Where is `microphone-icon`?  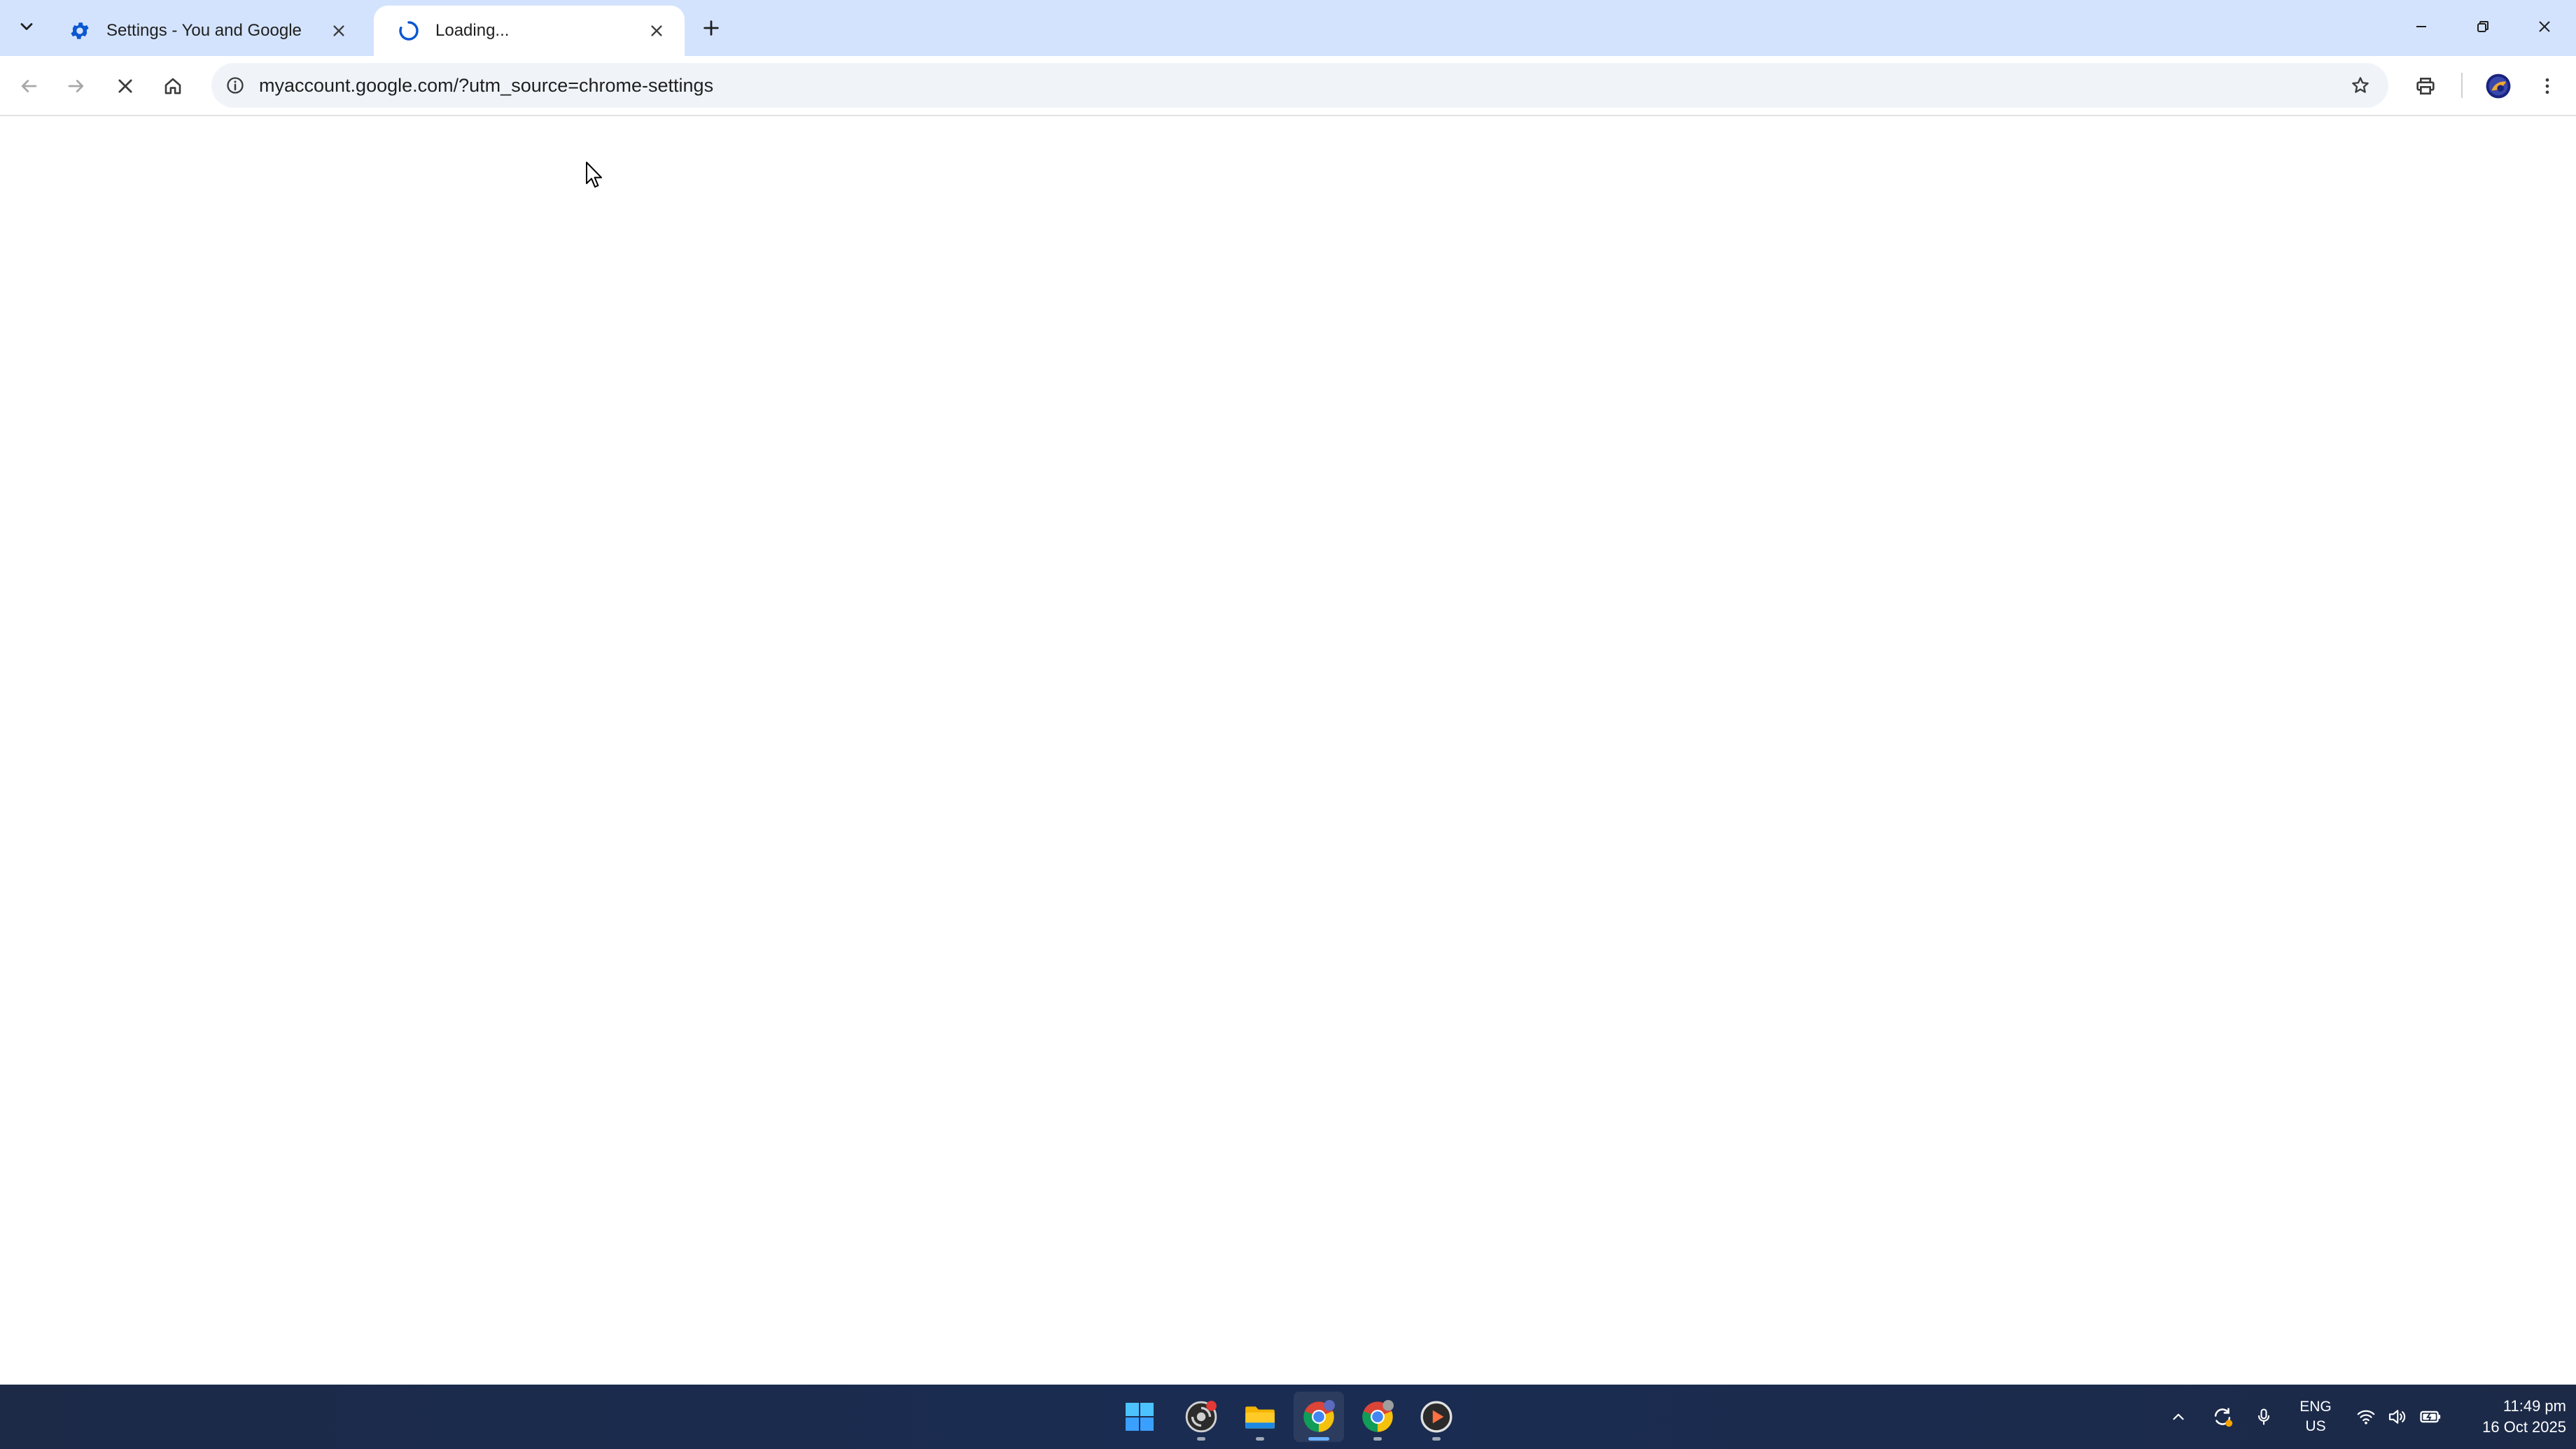
microphone-icon is located at coordinates (2264, 1416).